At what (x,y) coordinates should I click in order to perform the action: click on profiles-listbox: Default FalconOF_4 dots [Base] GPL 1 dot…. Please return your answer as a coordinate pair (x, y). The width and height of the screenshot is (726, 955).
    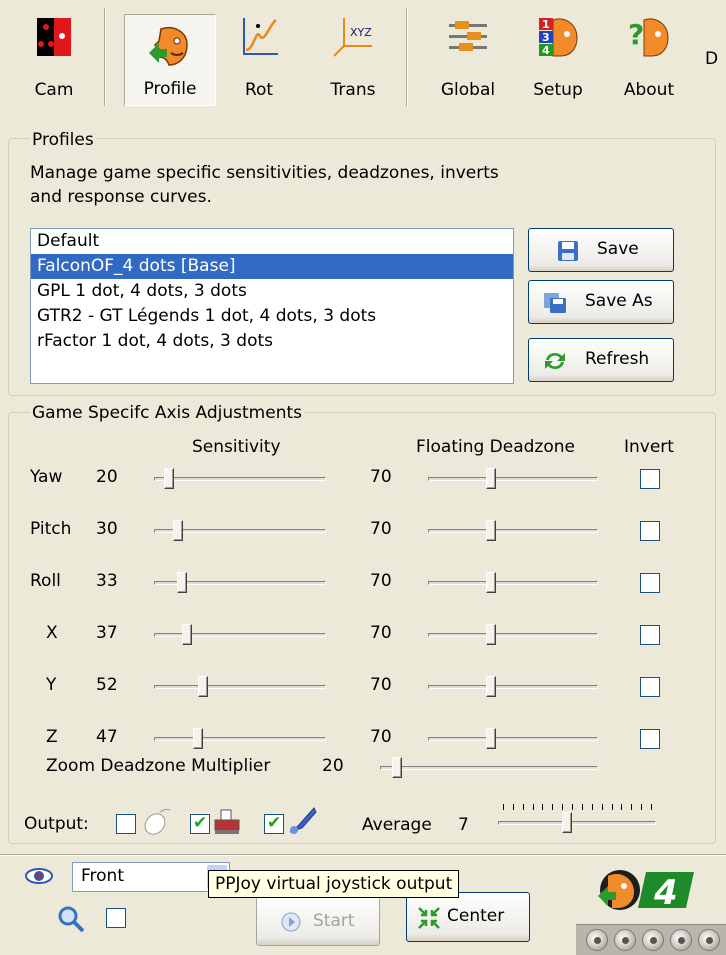
    Looking at the image, I should click on (272, 306).